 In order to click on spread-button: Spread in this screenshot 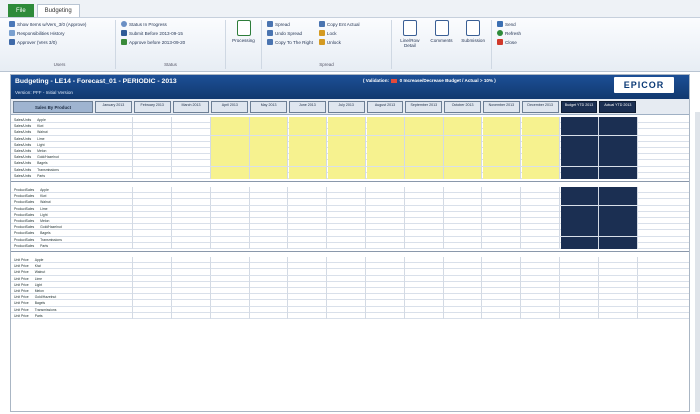, I will do `click(290, 24)`.